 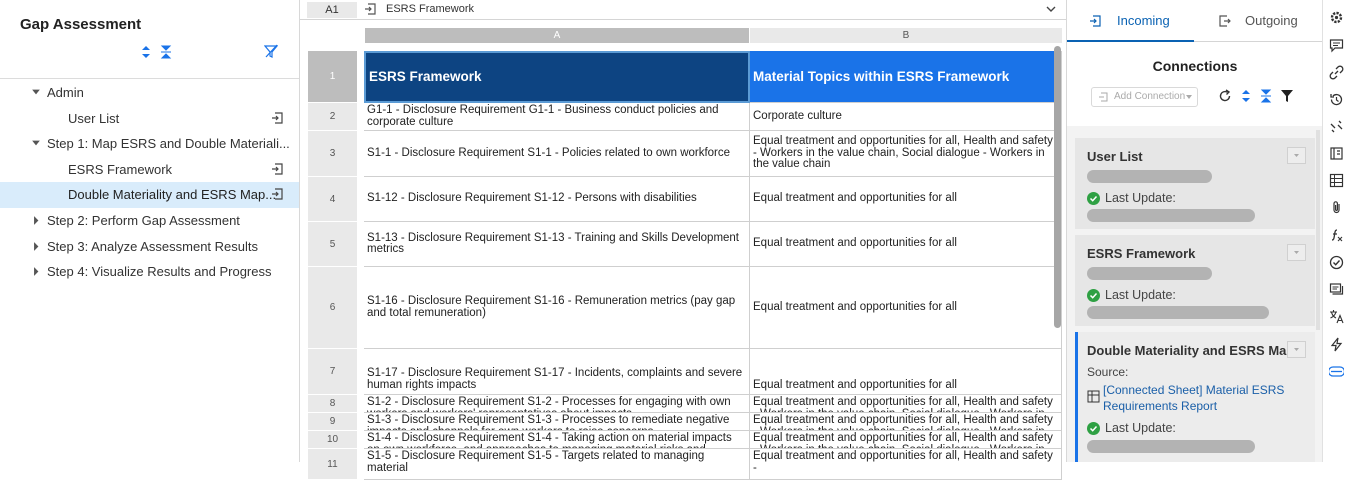 What do you see at coordinates (1225, 96) in the screenshot?
I see `refresh-icon` at bounding box center [1225, 96].